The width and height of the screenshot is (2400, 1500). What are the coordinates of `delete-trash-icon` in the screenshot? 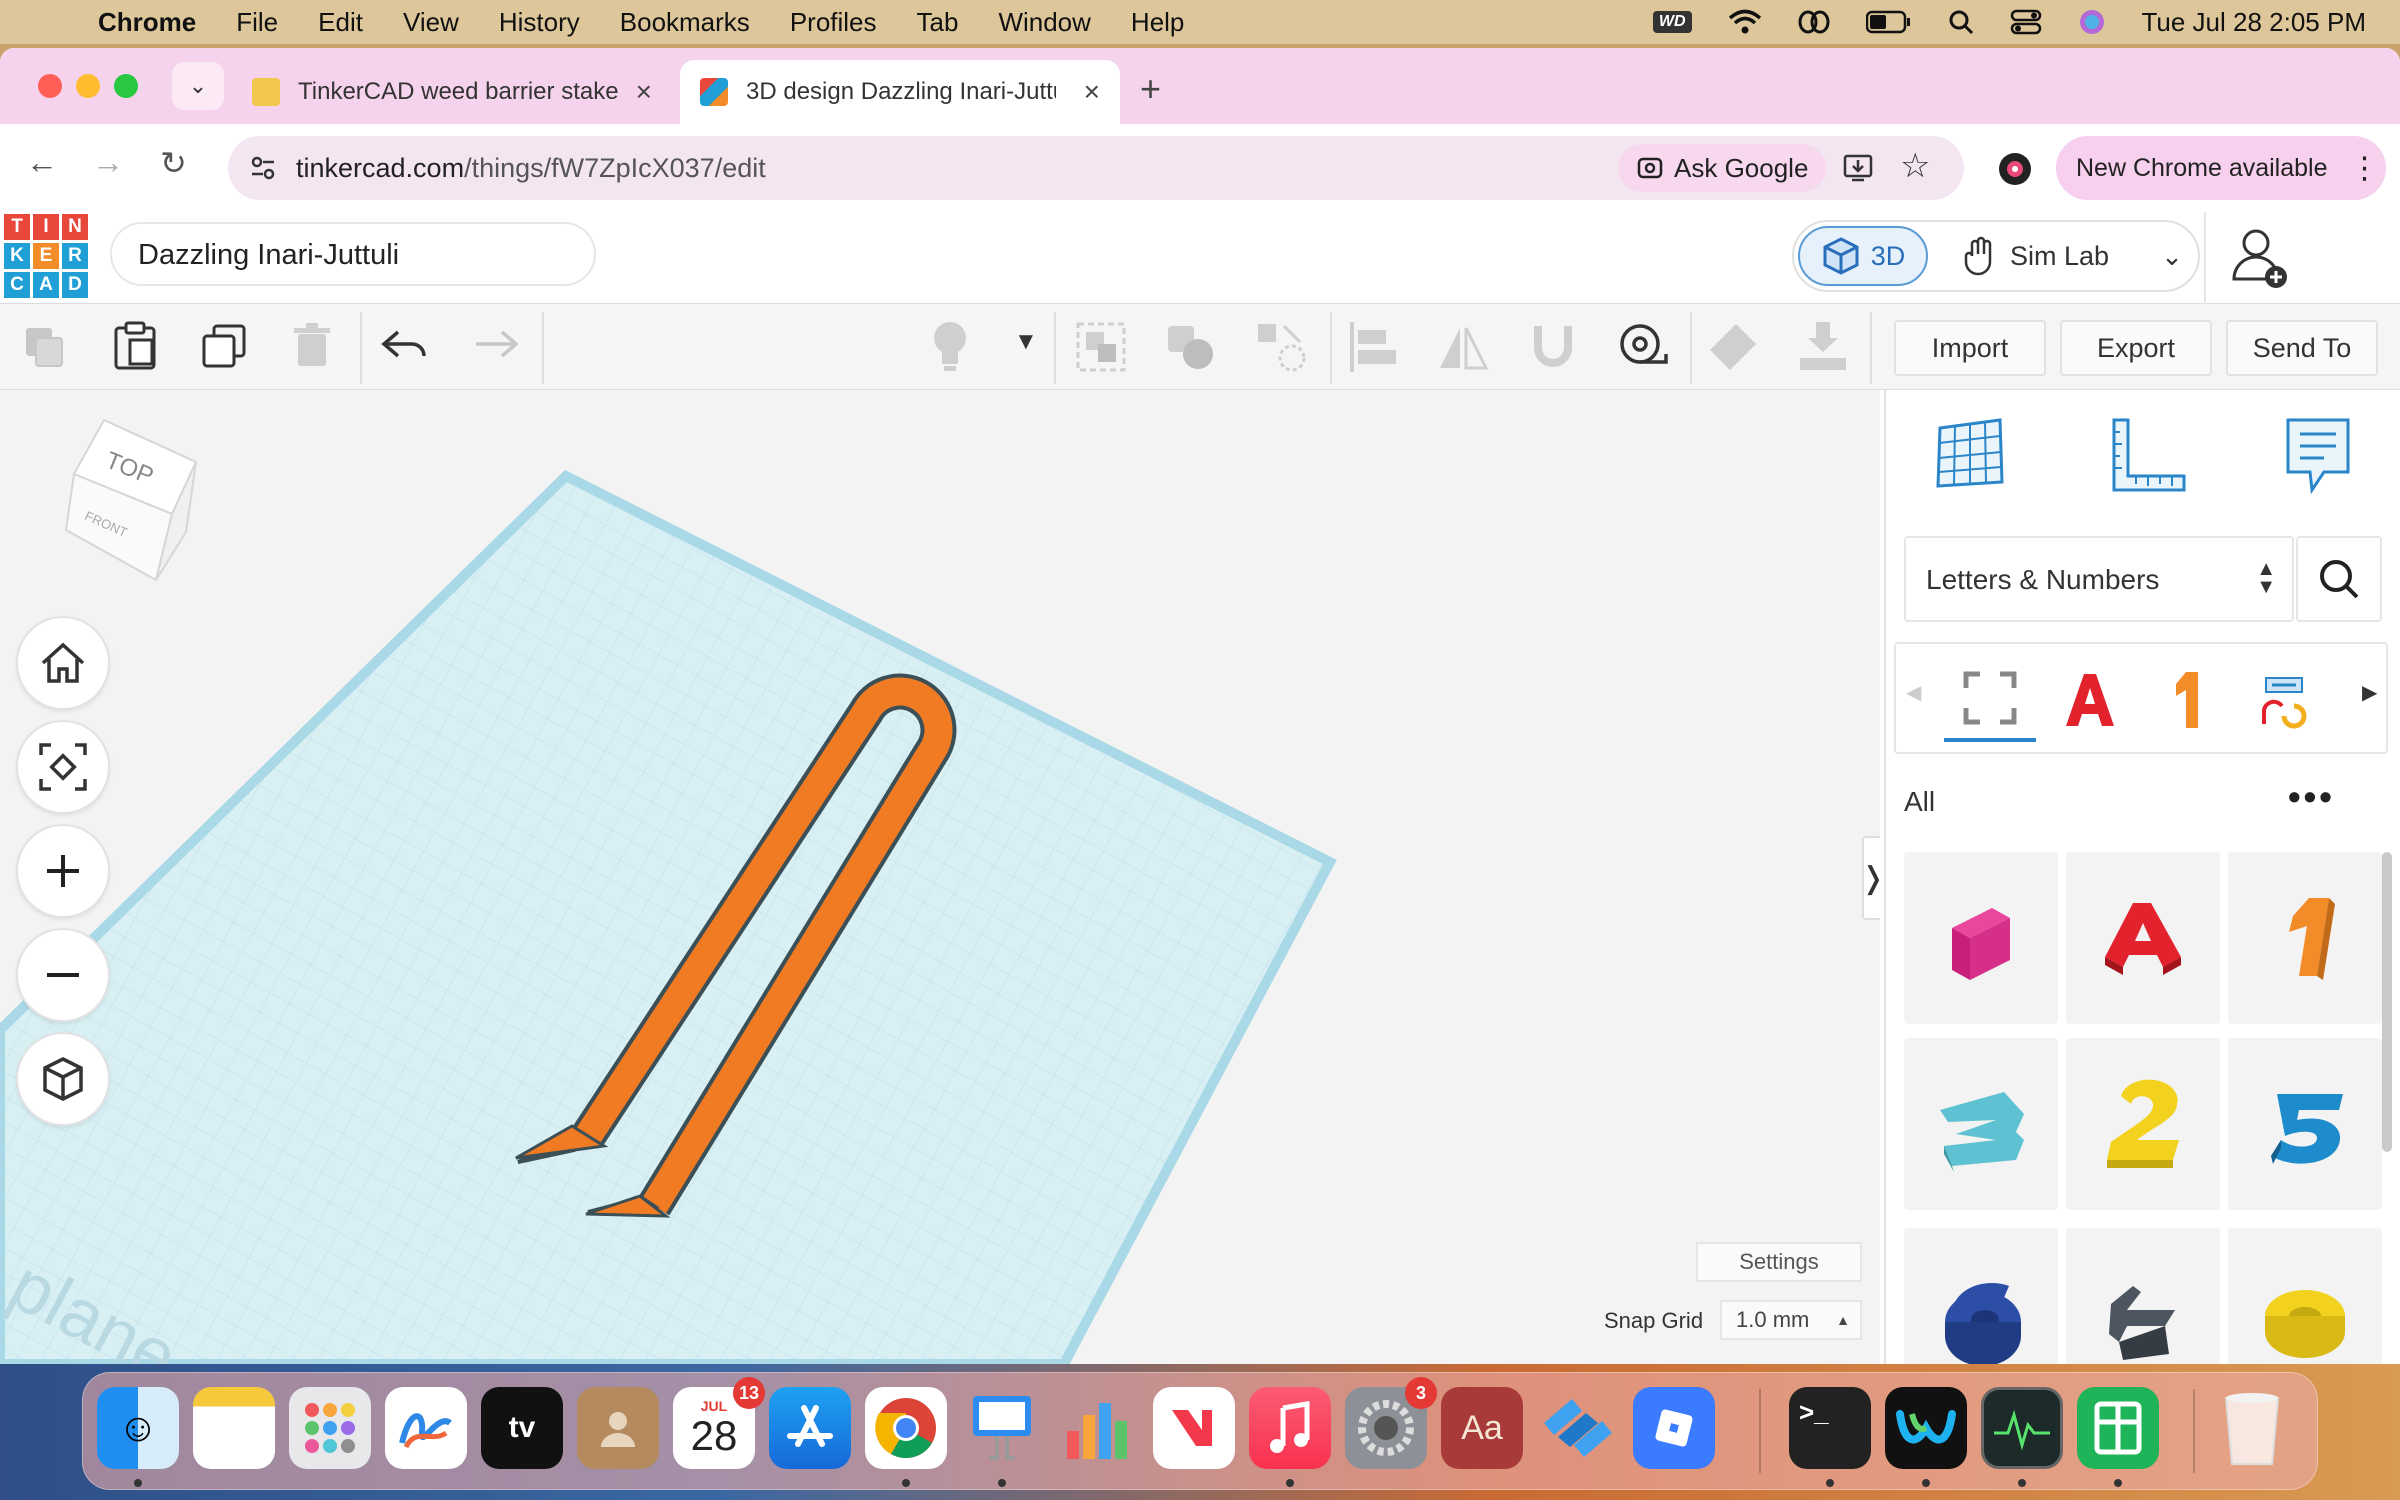 It's located at (312, 346).